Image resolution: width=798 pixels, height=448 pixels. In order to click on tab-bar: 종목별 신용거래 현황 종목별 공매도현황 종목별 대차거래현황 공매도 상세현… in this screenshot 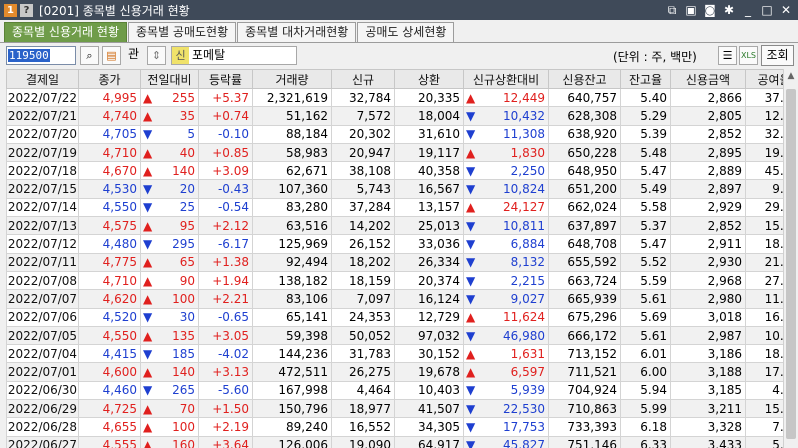, I will do `click(229, 33)`.